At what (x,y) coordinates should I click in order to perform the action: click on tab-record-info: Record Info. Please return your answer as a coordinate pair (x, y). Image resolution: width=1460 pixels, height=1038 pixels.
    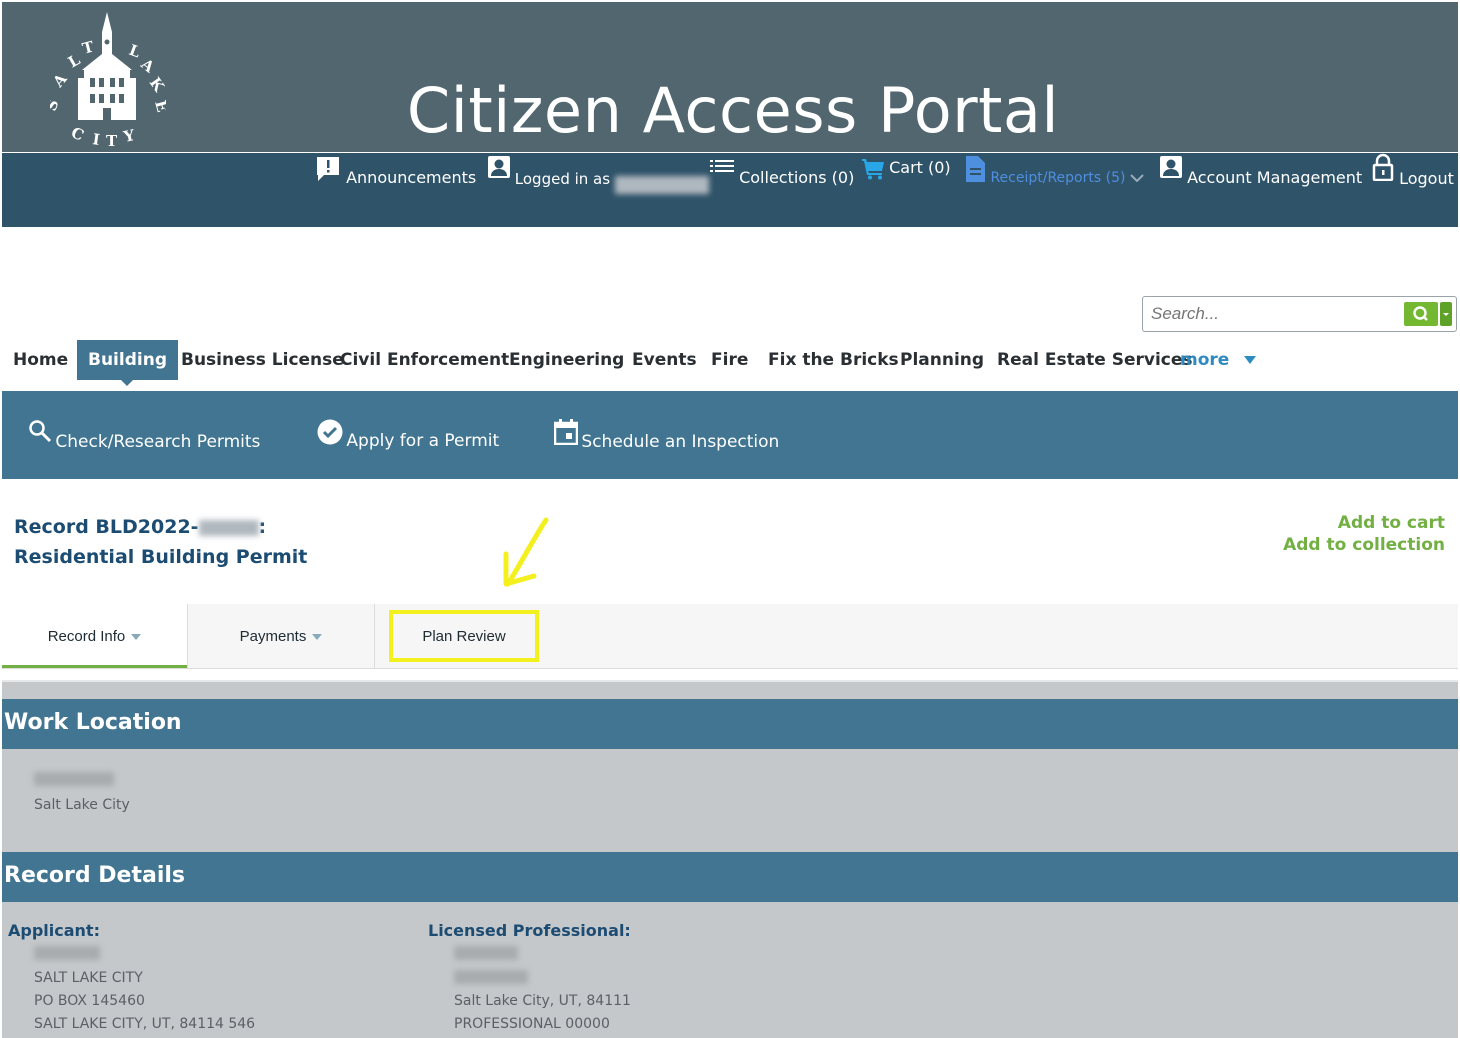
    Looking at the image, I should click on (94, 636).